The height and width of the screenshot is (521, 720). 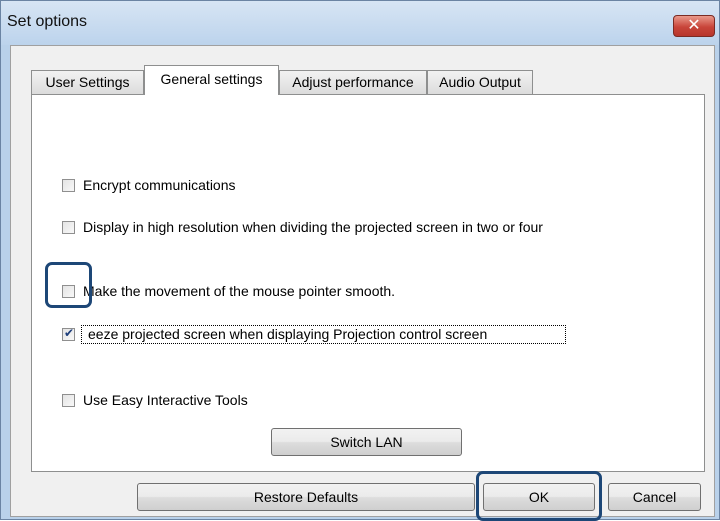 I want to click on tab-label: Adjust performance, so click(x=353, y=82).